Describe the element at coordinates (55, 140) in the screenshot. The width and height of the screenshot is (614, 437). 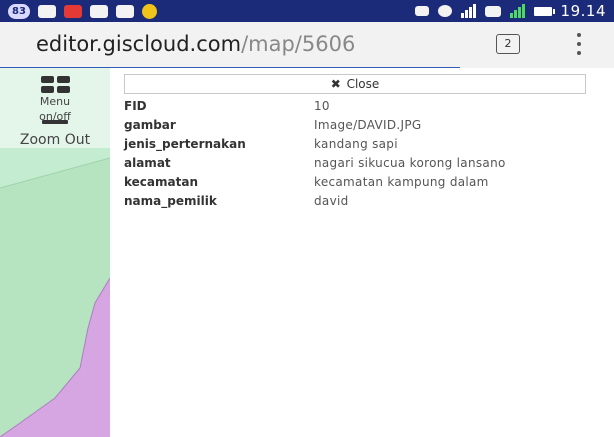
I see `zoom-out-label: Zoom Out` at that location.